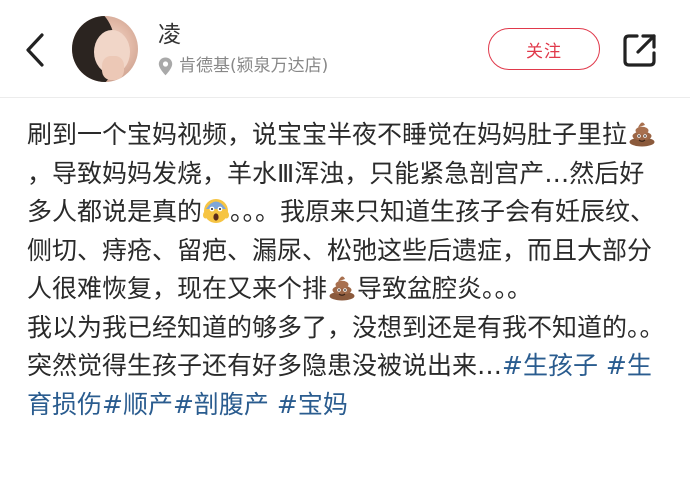 This screenshot has height=499, width=690. Describe the element at coordinates (327, 134) in the screenshot. I see `post-text-1: 刷到一个宝妈视频，说宝宝半夜不睡觉在妈妈肚子里拉` at that location.